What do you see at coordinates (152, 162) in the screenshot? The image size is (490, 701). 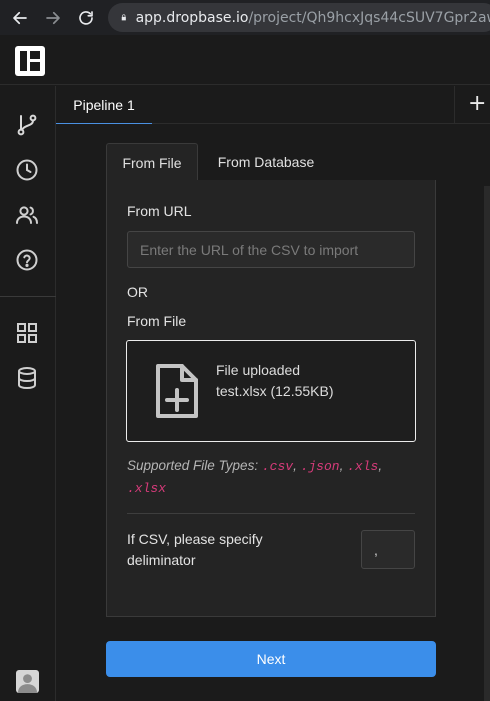 I see `tab-from-file: From File` at bounding box center [152, 162].